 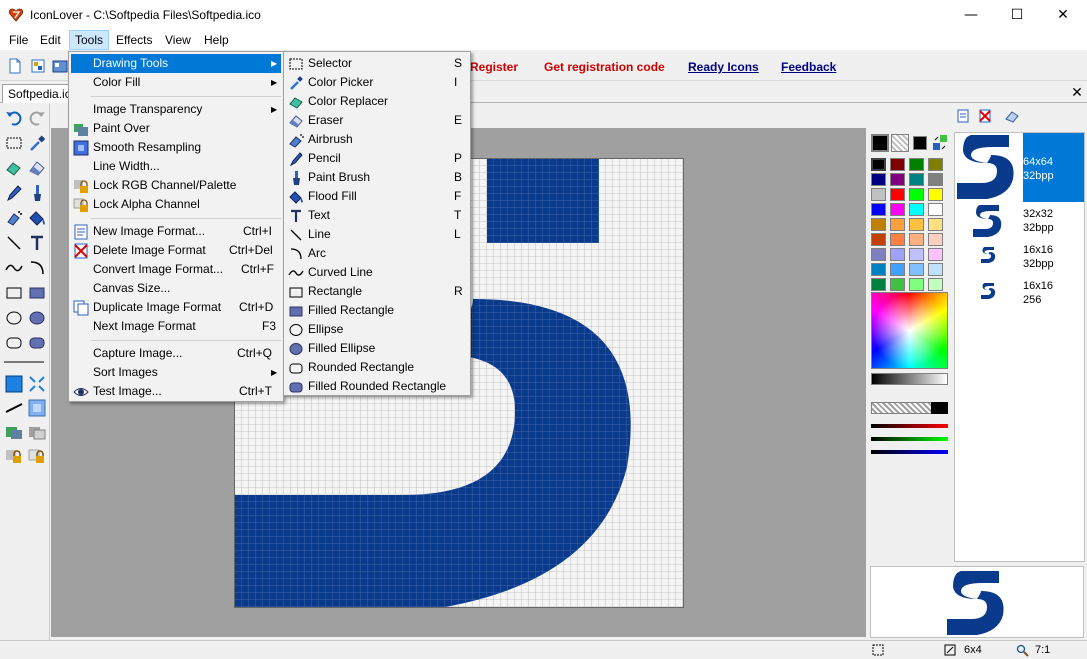 I want to click on menu-view: View, so click(x=178, y=40).